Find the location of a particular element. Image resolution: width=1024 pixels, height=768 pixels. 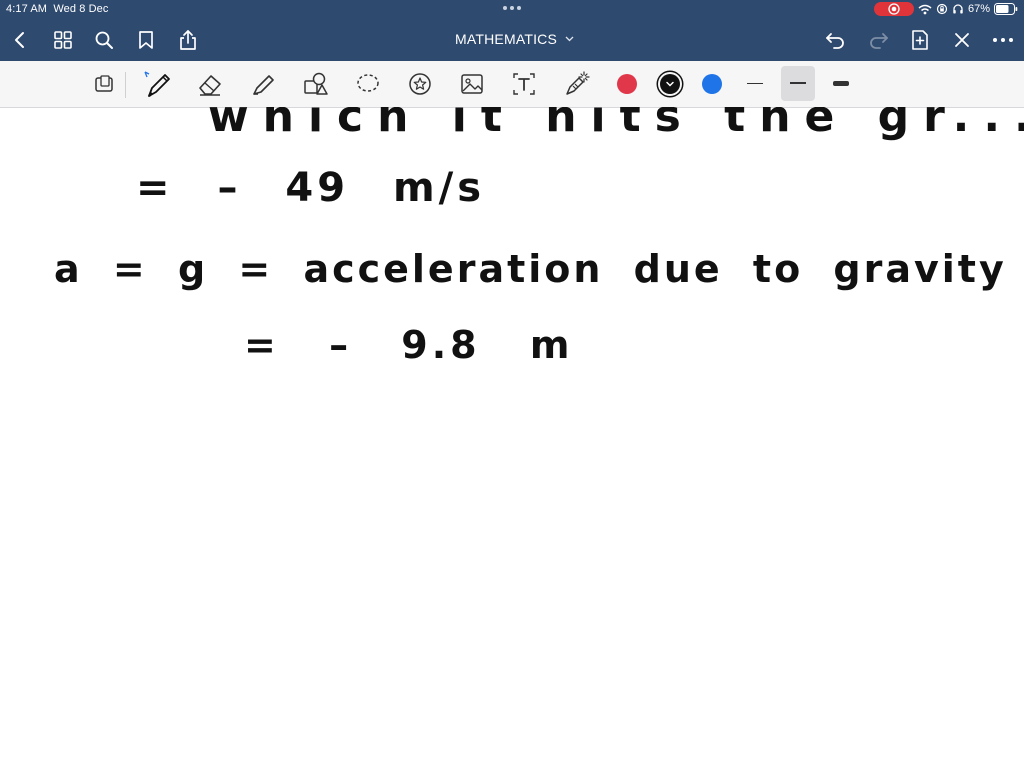

multitasking-dots-icon is located at coordinates (512, 8).